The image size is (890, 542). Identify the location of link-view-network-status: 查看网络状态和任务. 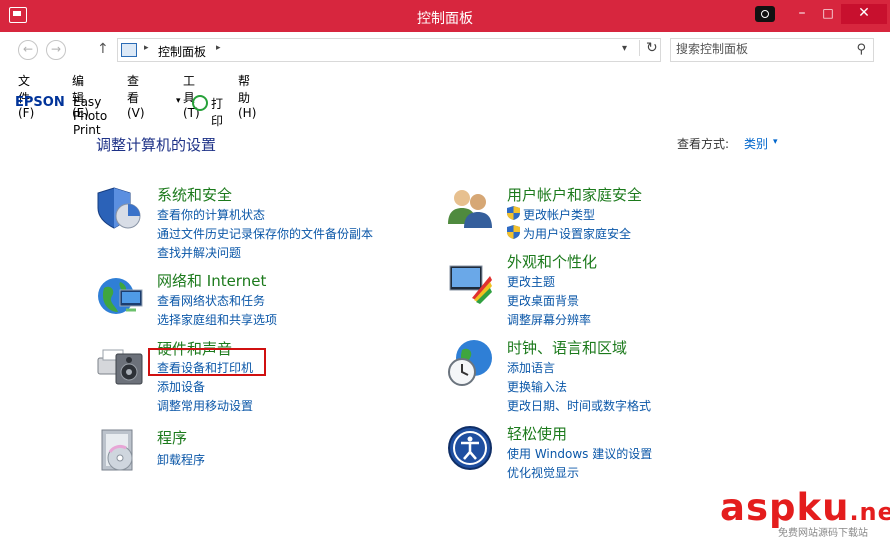
(211, 300).